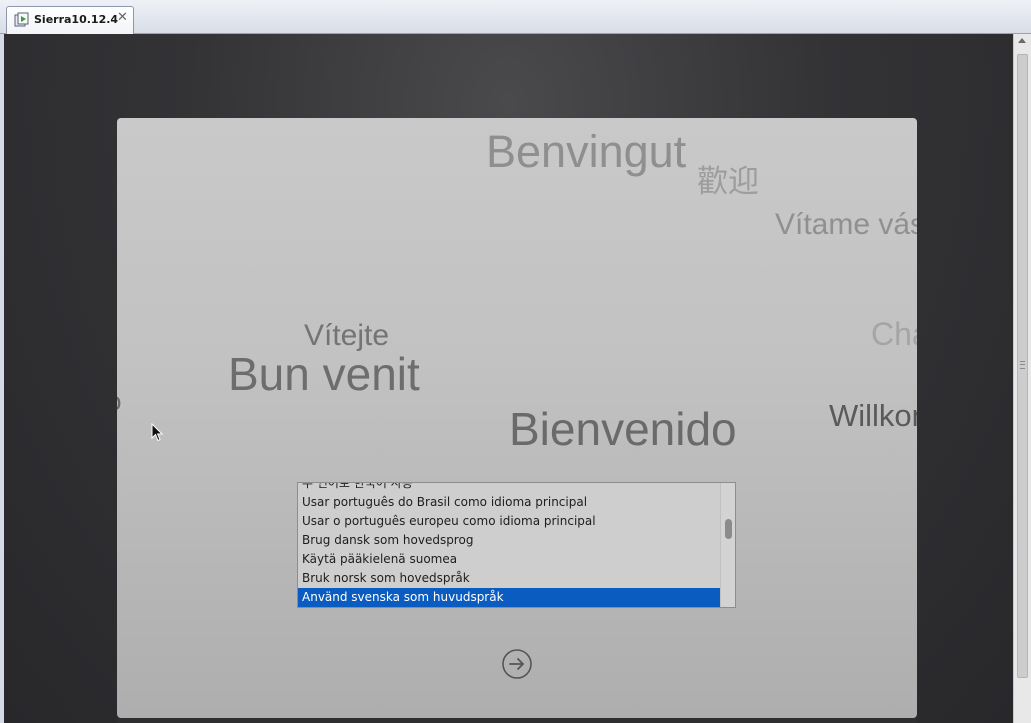  What do you see at coordinates (873, 415) in the screenshot?
I see `welcome-word-german: Willkommen` at bounding box center [873, 415].